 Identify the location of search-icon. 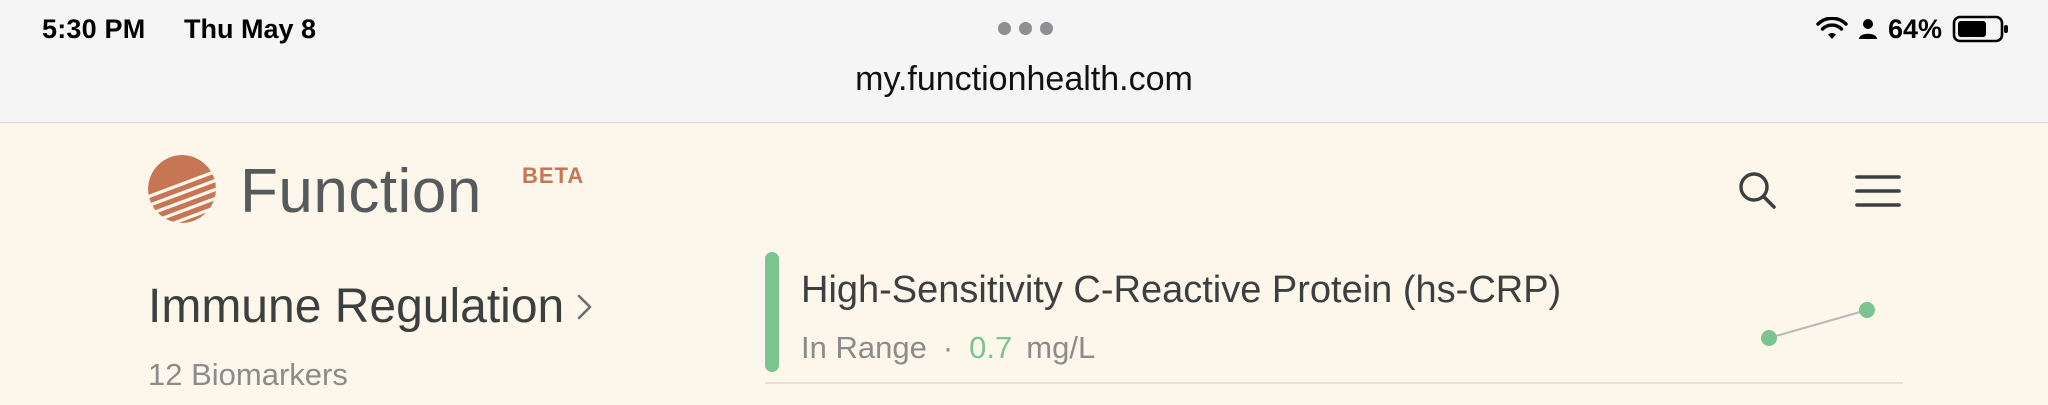
(1757, 190).